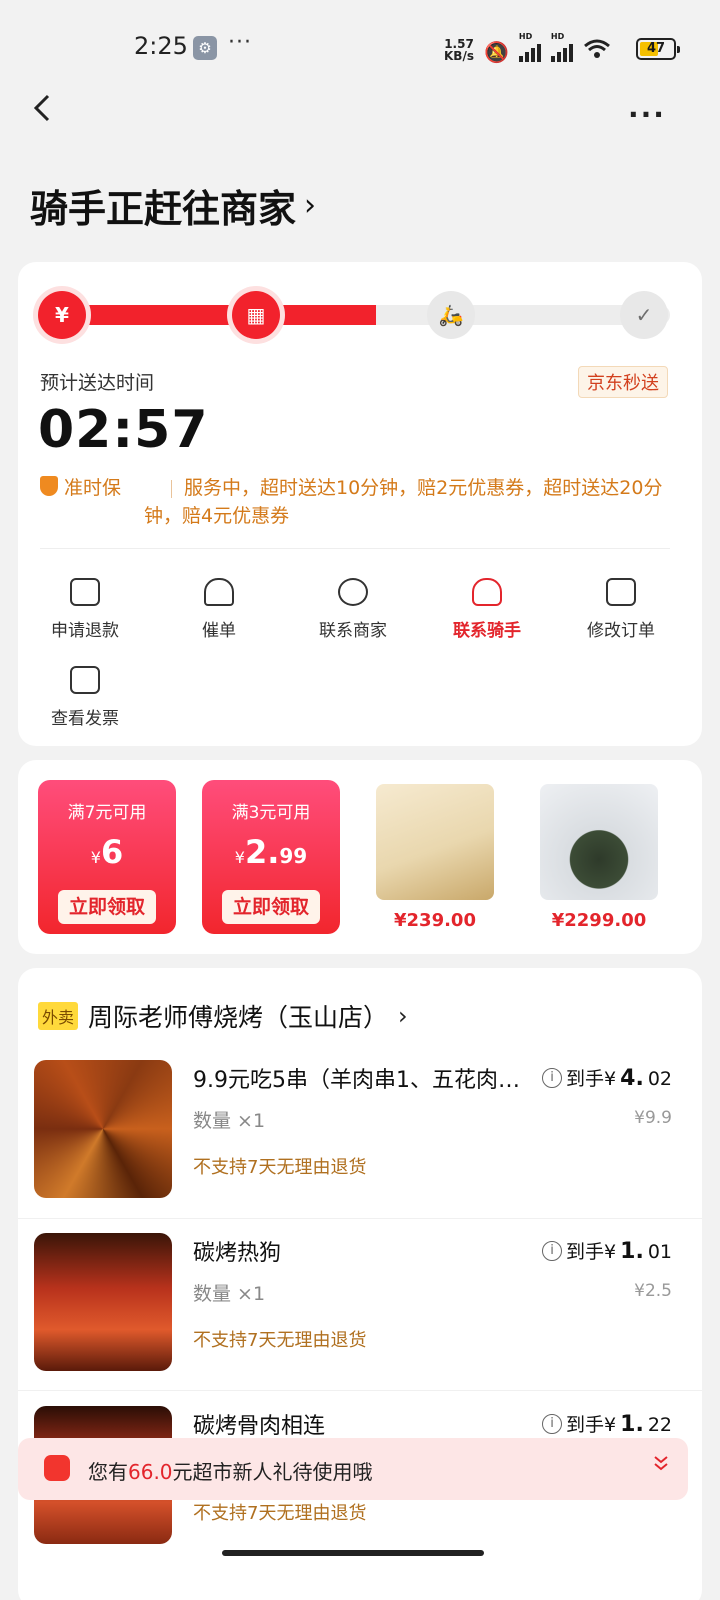 The width and height of the screenshot is (720, 1600). I want to click on more-dots-icon: ···, so click(240, 42).